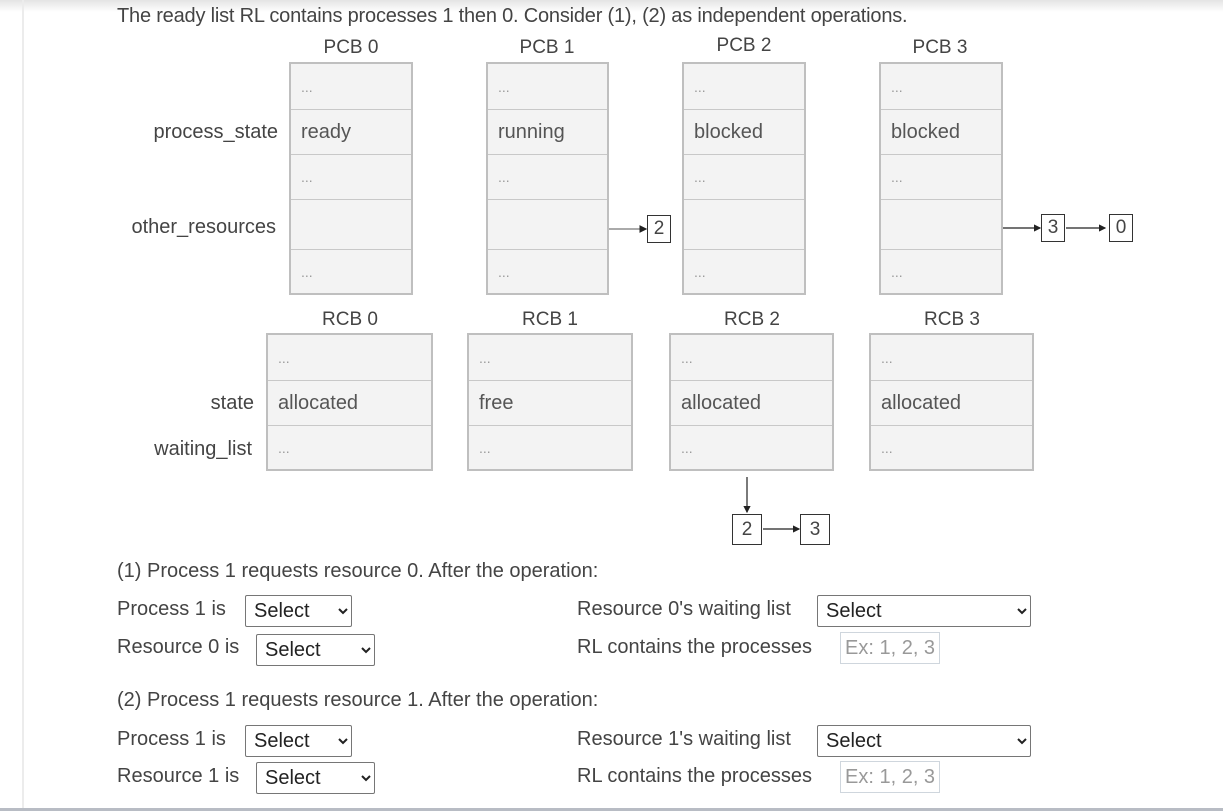 This screenshot has width=1223, height=811. What do you see at coordinates (315, 650) in the screenshot?
I see `q1-resource-select: Select` at bounding box center [315, 650].